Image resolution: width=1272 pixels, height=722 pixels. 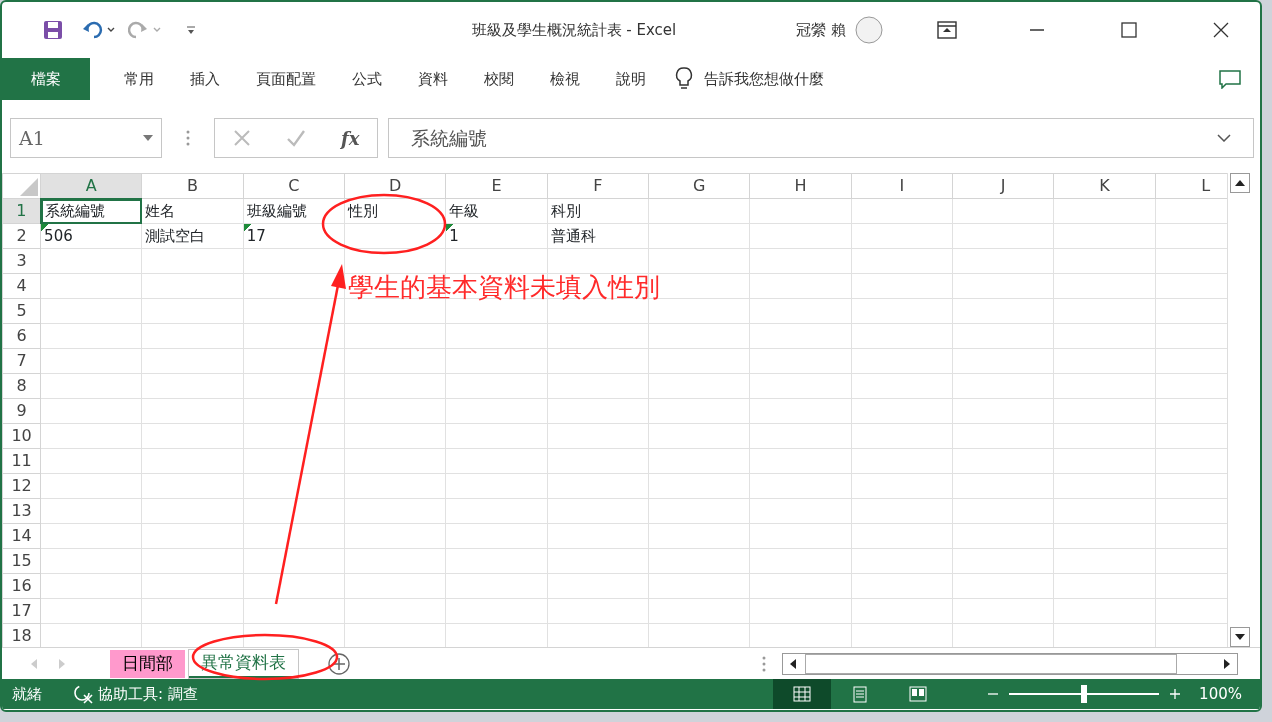 What do you see at coordinates (192, 236) in the screenshot?
I see `table-cell: 測試空白` at bounding box center [192, 236].